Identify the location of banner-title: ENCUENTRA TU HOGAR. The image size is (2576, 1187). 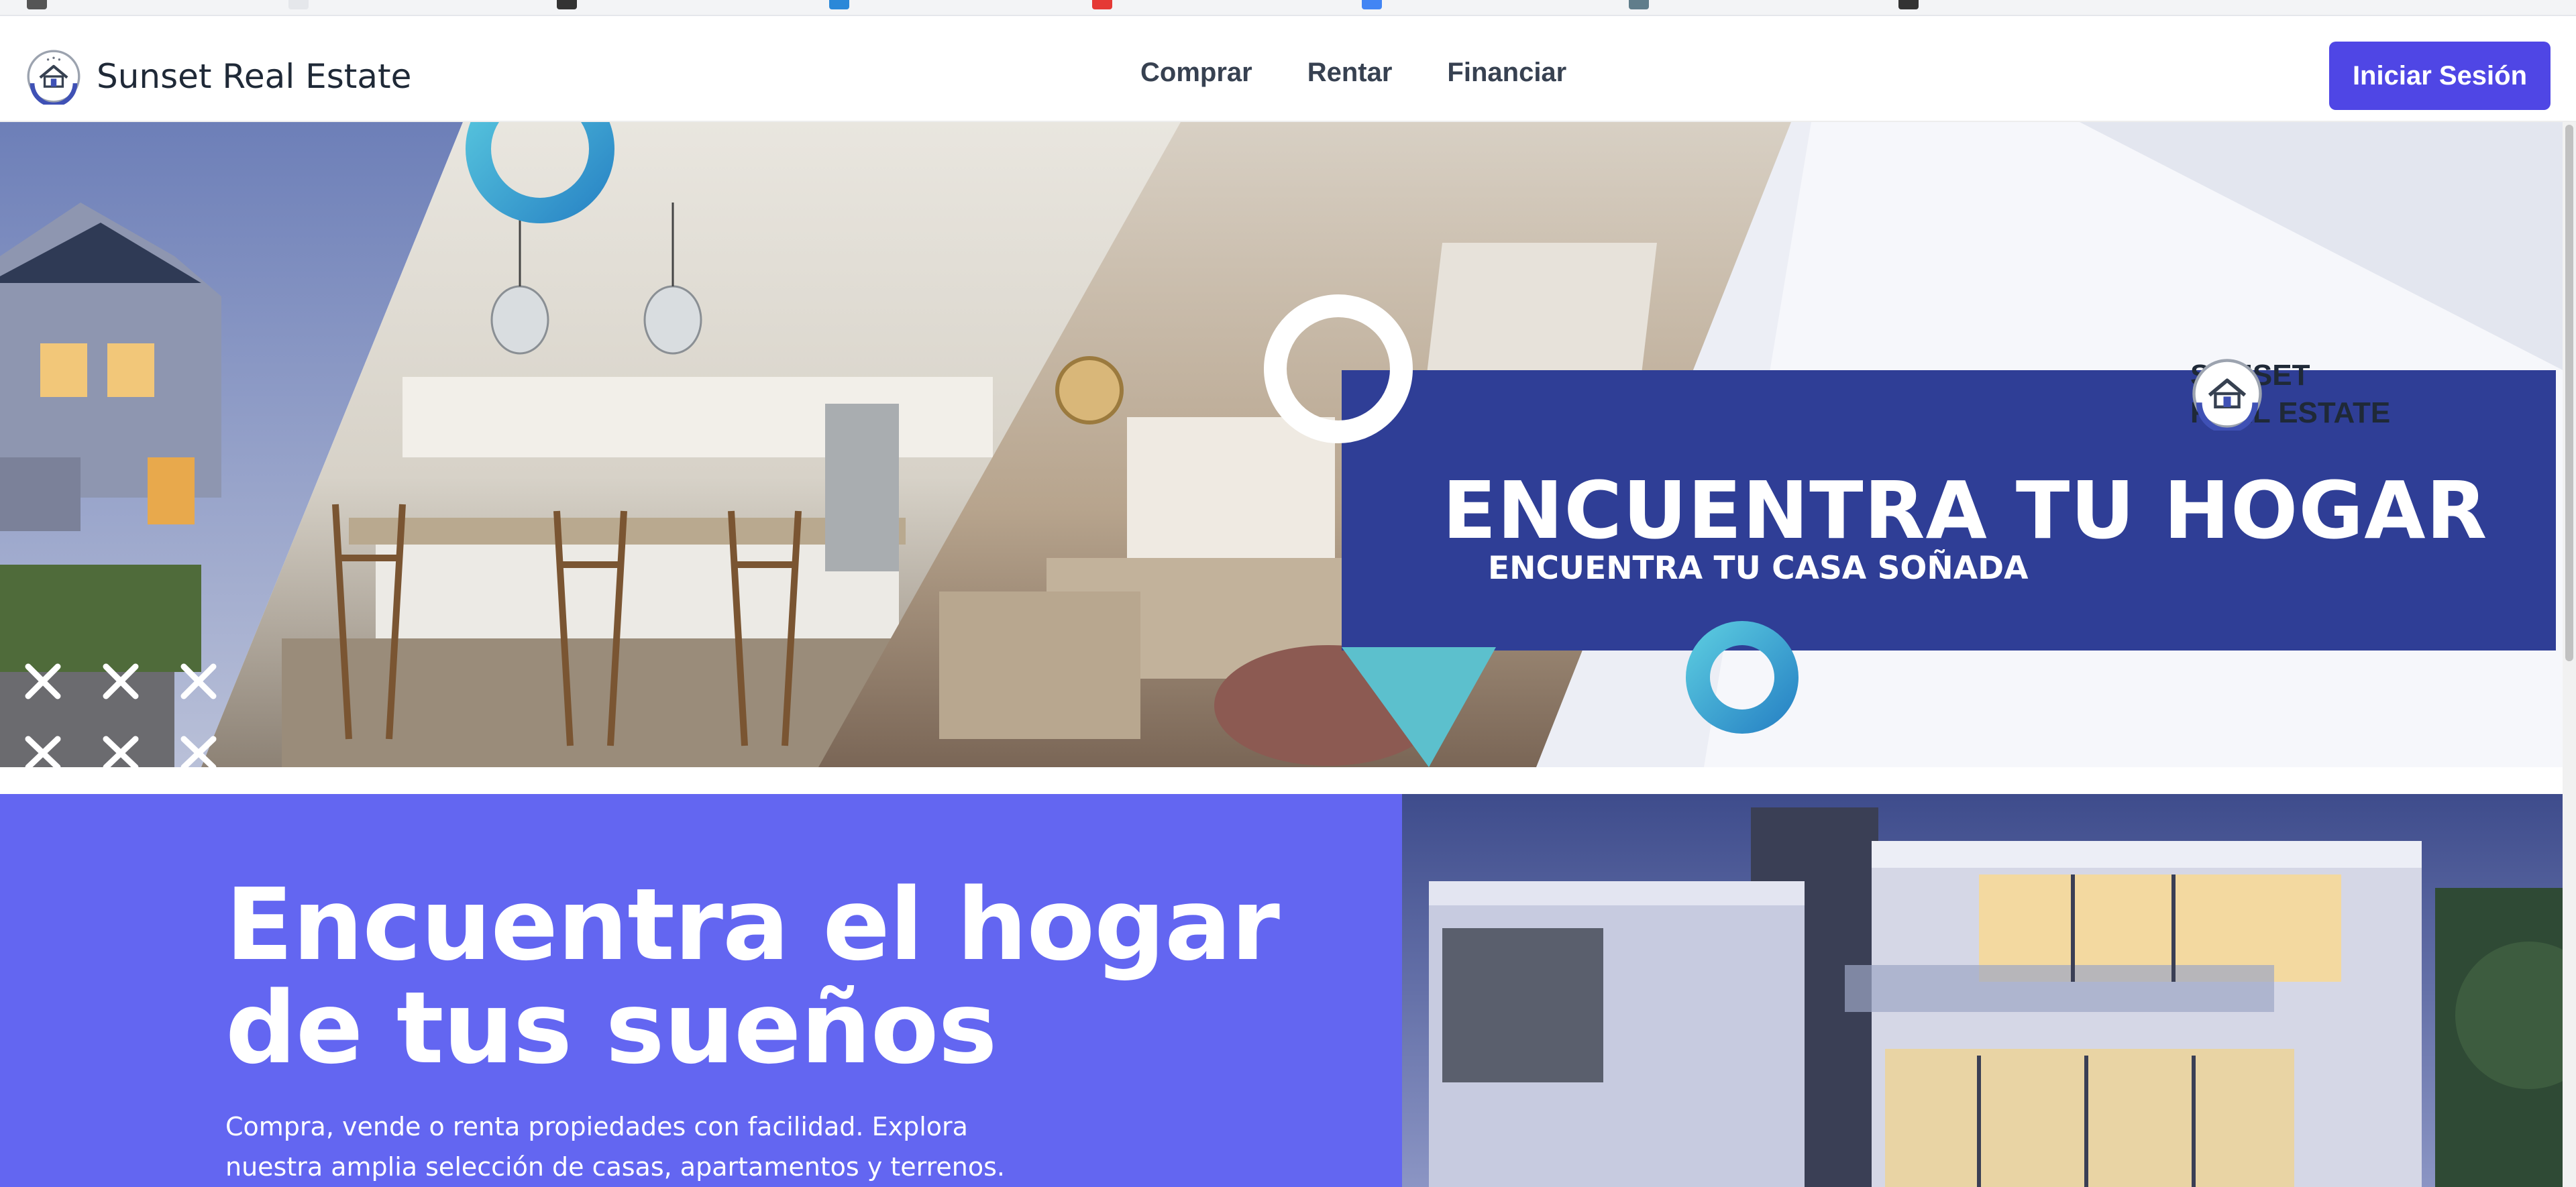
(1965, 511).